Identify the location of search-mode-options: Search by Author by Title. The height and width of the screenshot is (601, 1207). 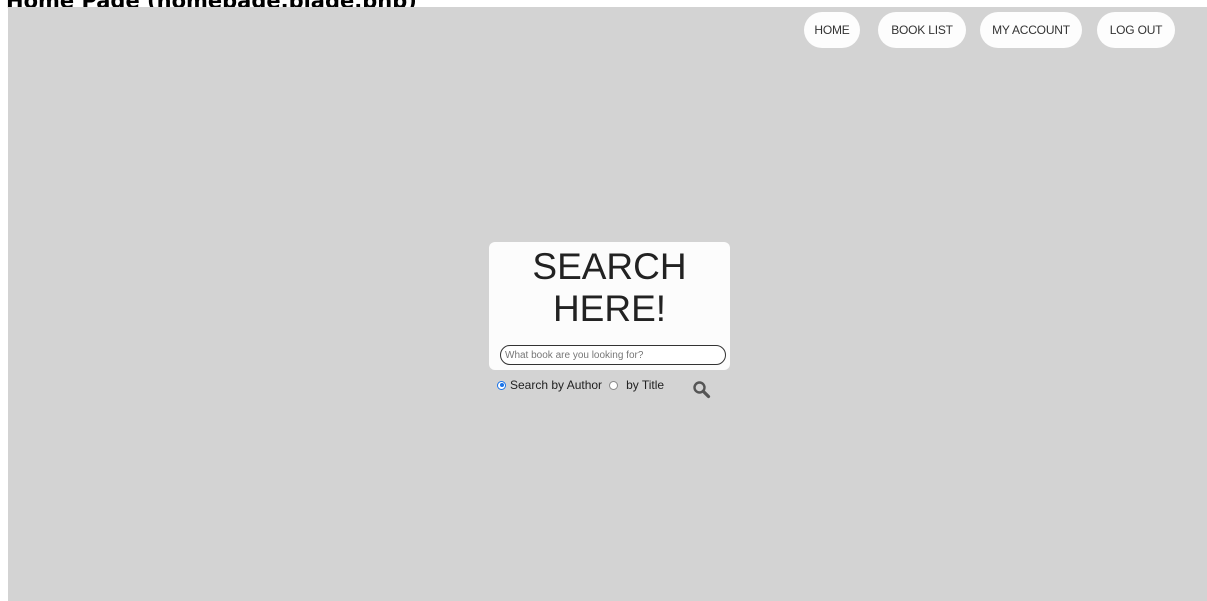
(580, 385).